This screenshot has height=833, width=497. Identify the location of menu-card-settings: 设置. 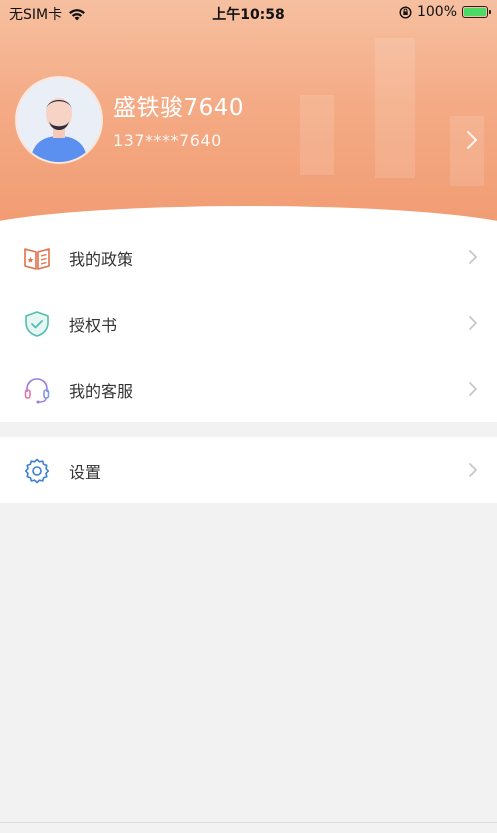
(248, 470).